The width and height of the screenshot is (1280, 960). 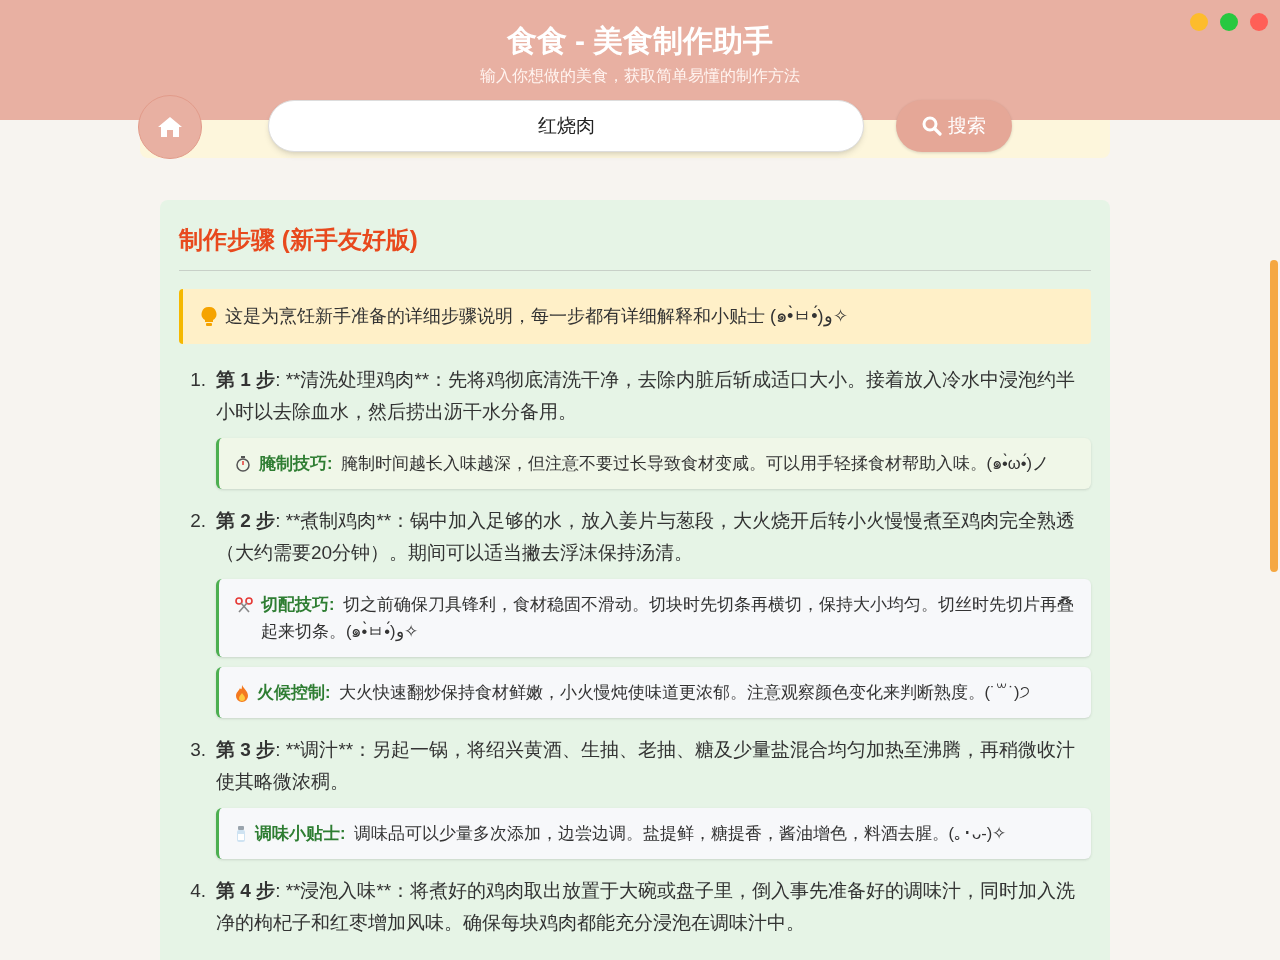 I want to click on step-text: 第 2 步: **煮制鸡肉**：锅中加入足够的水，放入姜片与葱段，大火烧开后转小火慢慢煮至鸡肉完全熟透（大约需要20分钟）。期间可以适当撇去浮沫保持汤清。, so click(x=646, y=537).